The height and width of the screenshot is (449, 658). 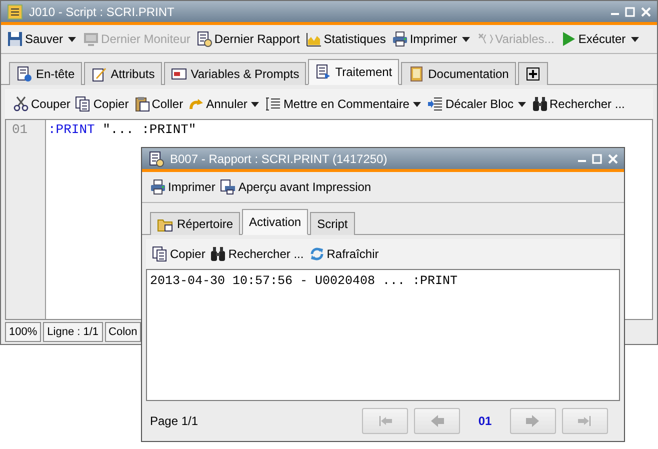 I want to click on toolbar-button: Exécuter, so click(x=593, y=39).